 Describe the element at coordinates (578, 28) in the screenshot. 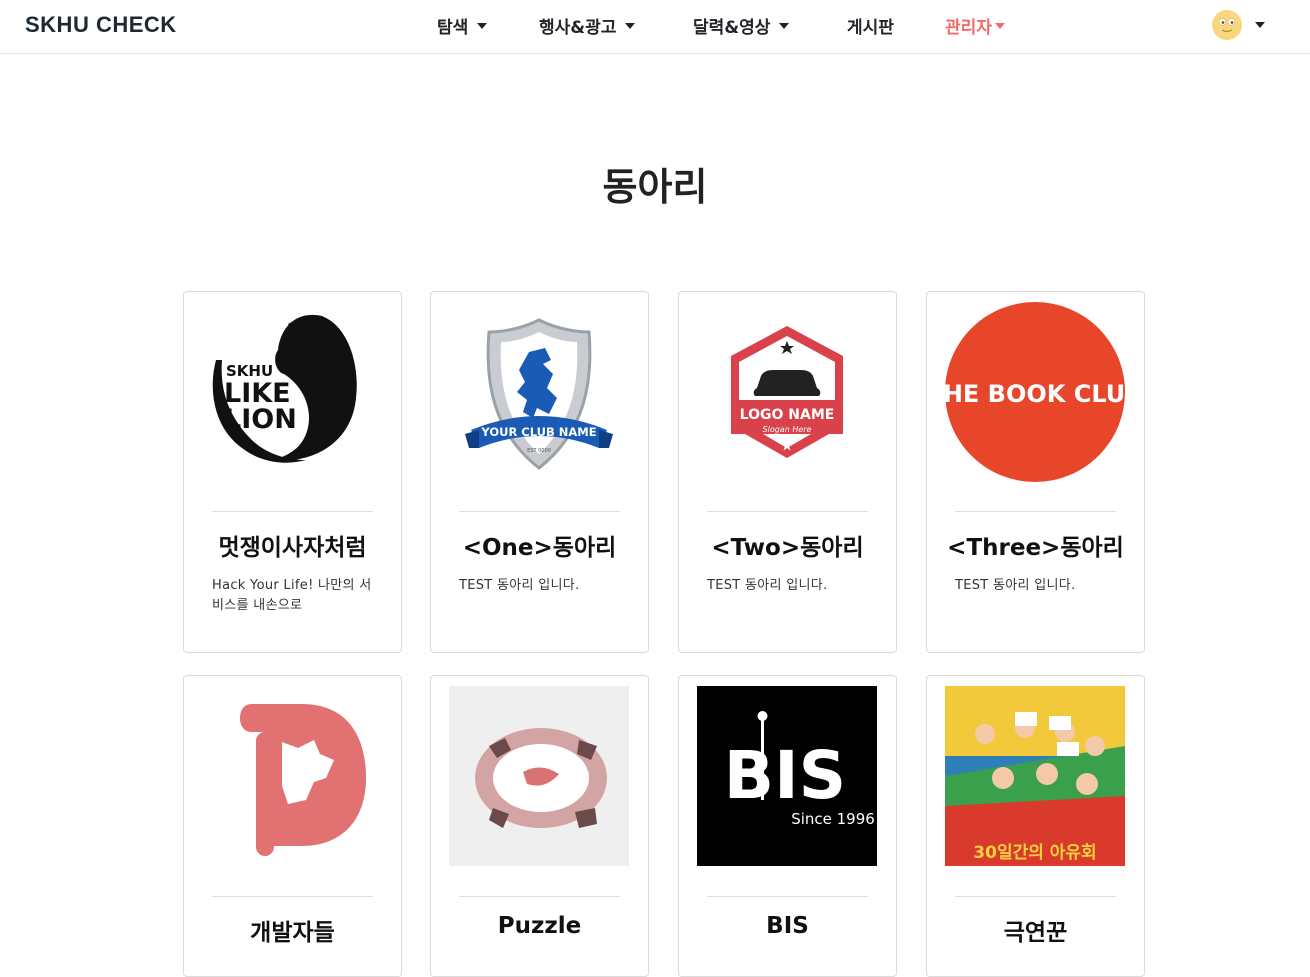

I see `nav-events-label: 행사&광고` at that location.